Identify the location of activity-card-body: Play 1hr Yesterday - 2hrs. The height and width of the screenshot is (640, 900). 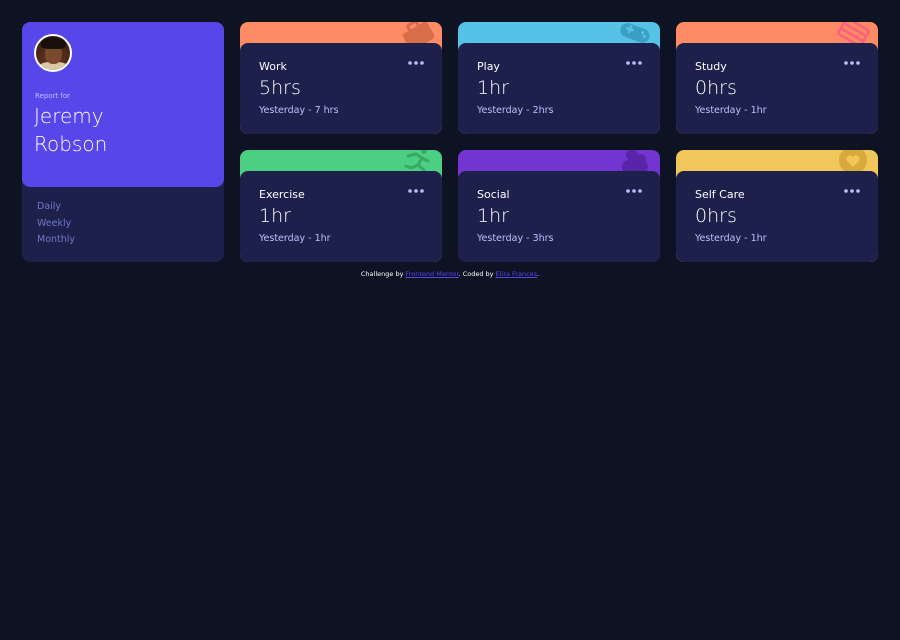
(559, 88).